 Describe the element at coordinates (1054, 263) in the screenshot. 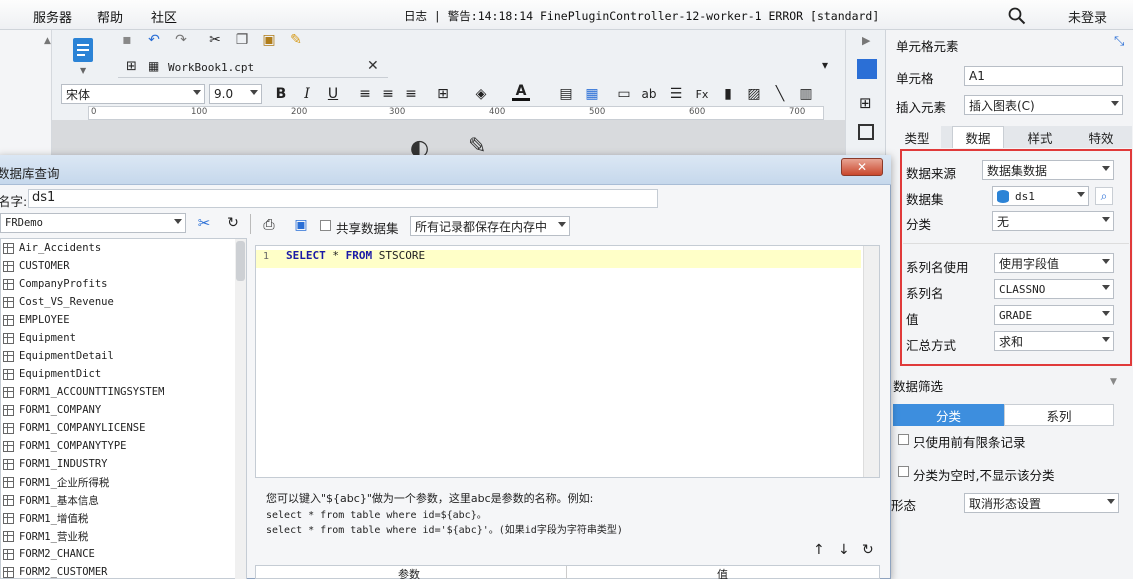

I see `series-use-select: 使用字段值` at that location.